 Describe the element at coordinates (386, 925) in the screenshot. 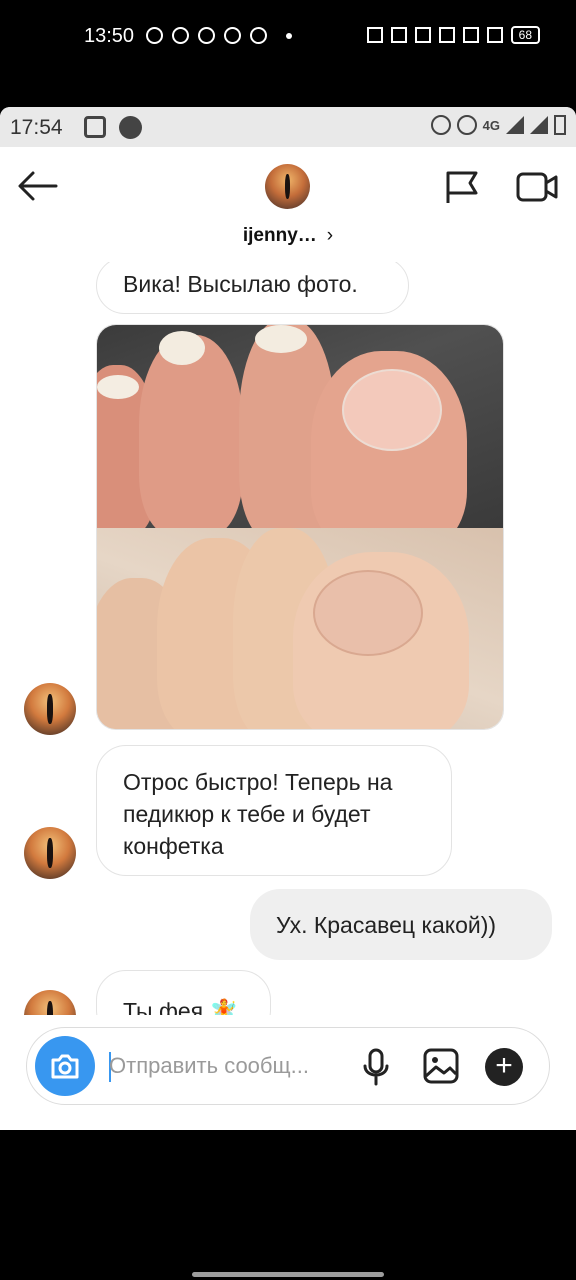

I see `message-text: Ух. Красавец какой))` at that location.